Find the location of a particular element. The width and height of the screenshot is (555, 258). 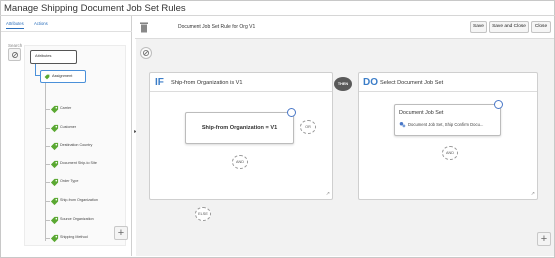

tree-leaf: Shipping Method is located at coordinates (70, 238).